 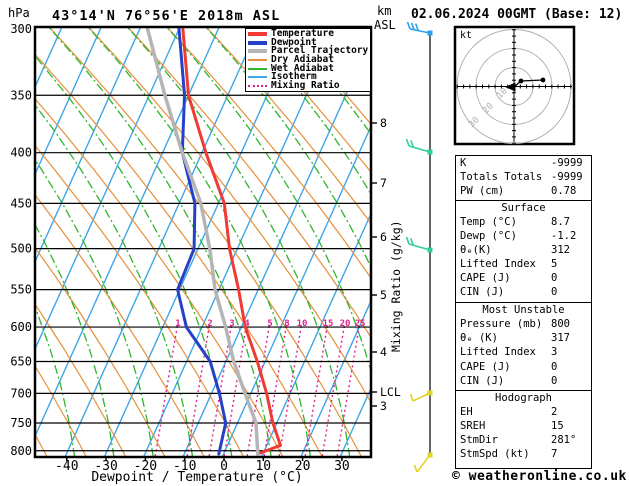 I want to click on legend-label: Mixing Ratio, so click(x=305, y=85).